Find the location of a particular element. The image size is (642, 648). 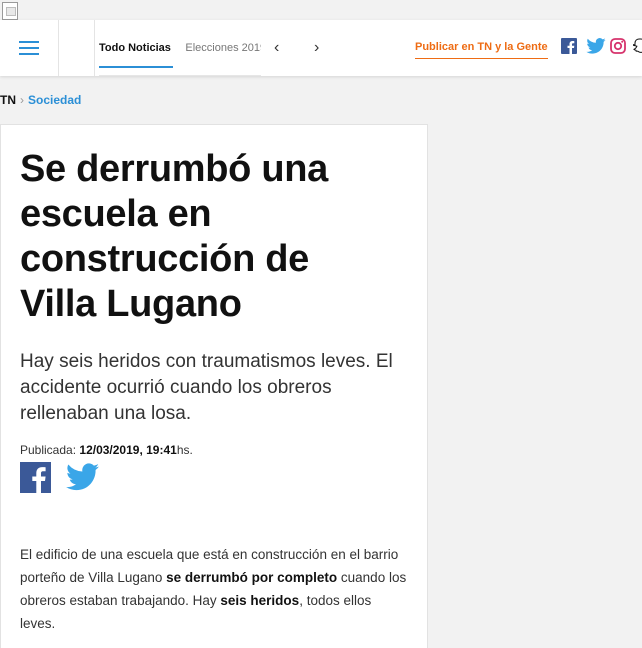

chevron-right-icon: › is located at coordinates (316, 48).